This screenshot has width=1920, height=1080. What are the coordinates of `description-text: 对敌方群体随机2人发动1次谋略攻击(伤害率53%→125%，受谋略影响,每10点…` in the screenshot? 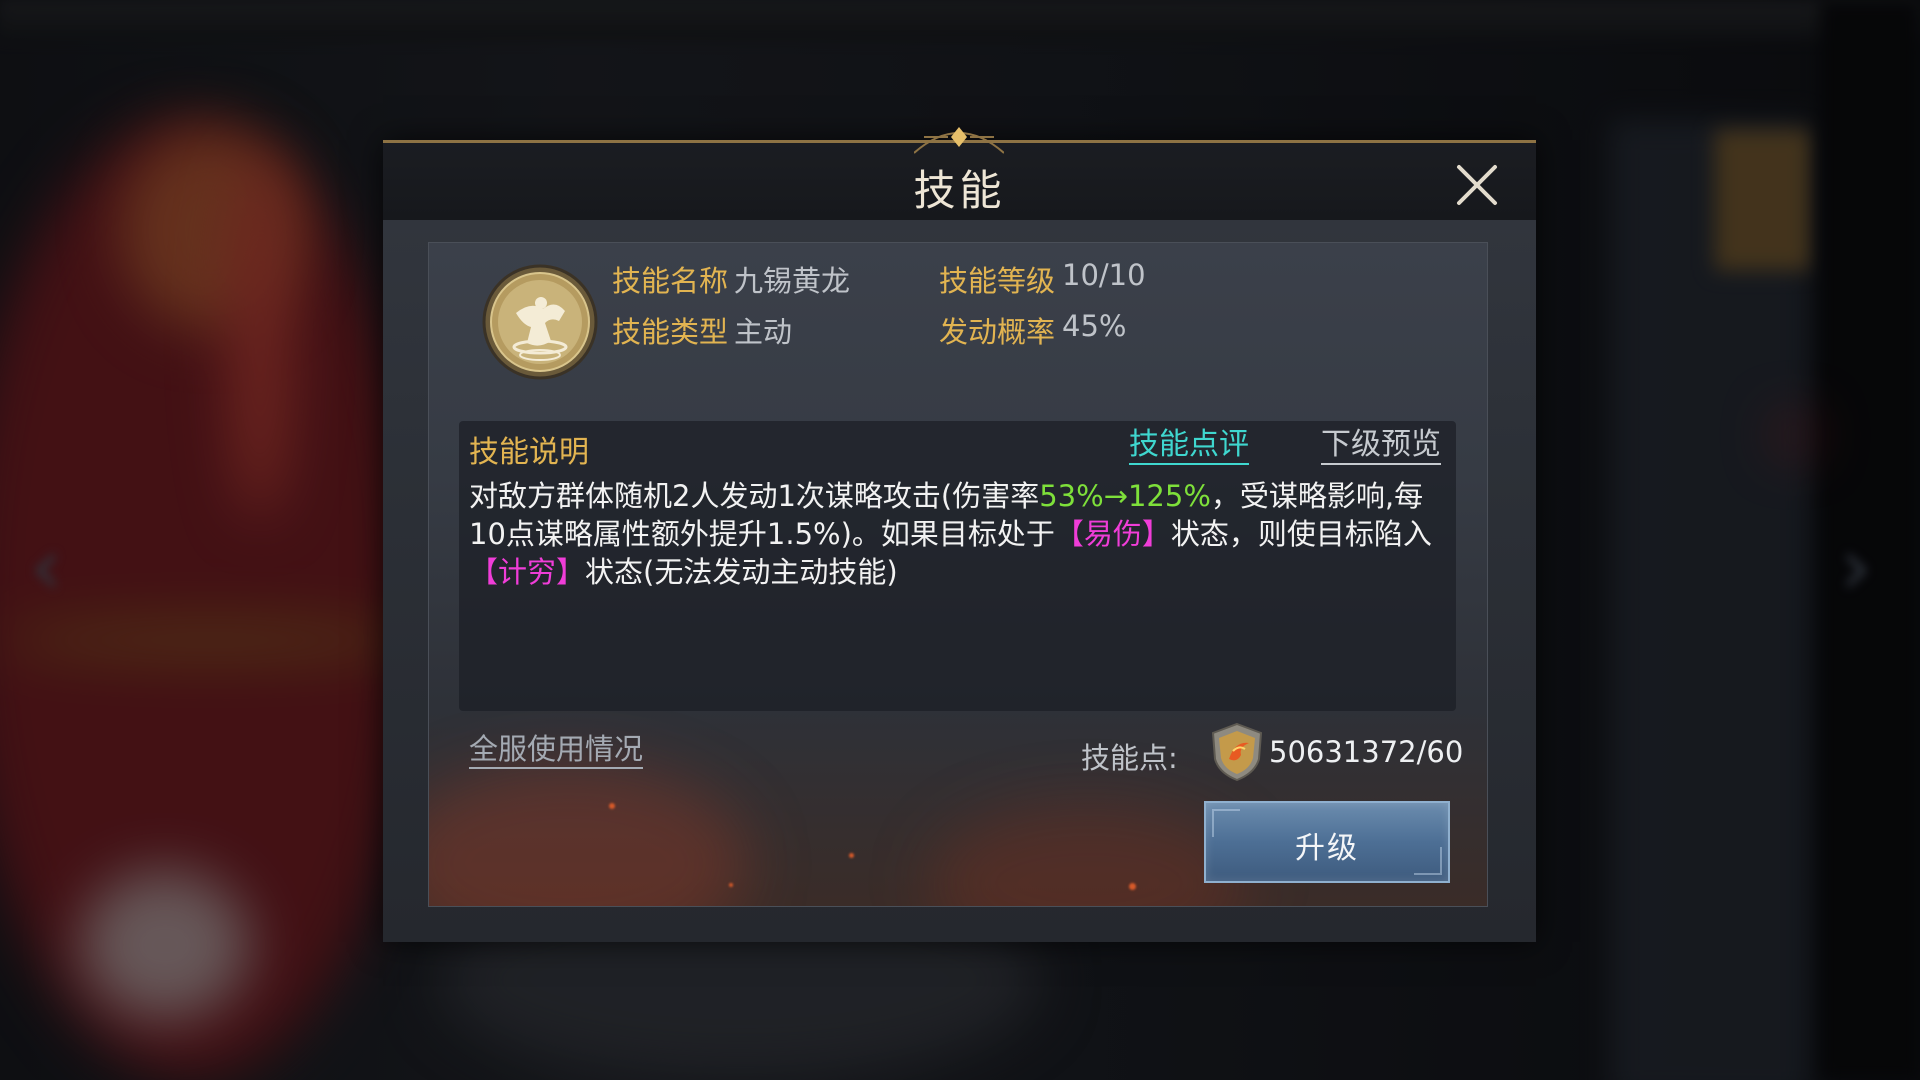 It's located at (956, 534).